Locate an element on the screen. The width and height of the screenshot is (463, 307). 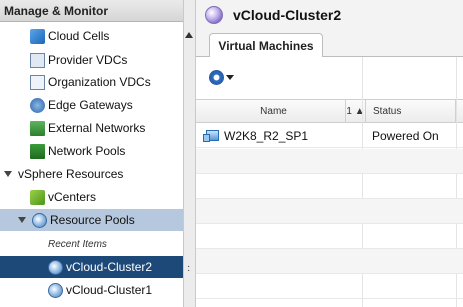
virtual-machine-icon is located at coordinates (211, 136).